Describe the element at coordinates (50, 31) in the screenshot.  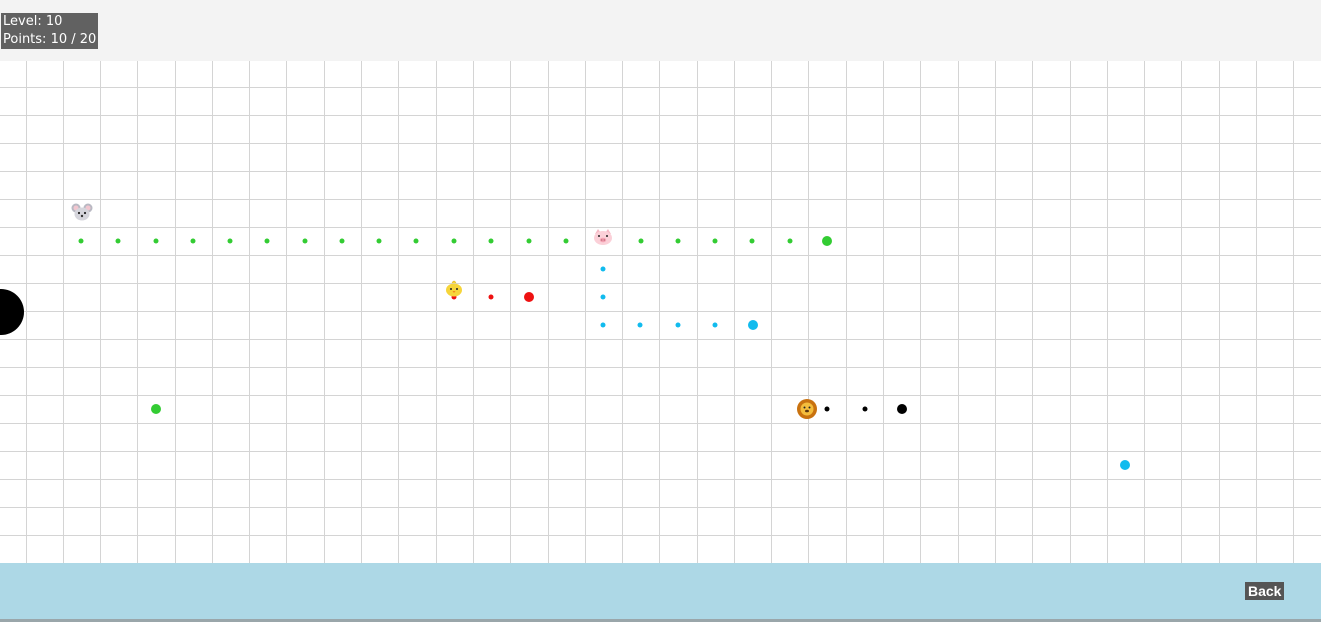
I see `hud-panel: Level: 10 Points: 10 / 20` at that location.